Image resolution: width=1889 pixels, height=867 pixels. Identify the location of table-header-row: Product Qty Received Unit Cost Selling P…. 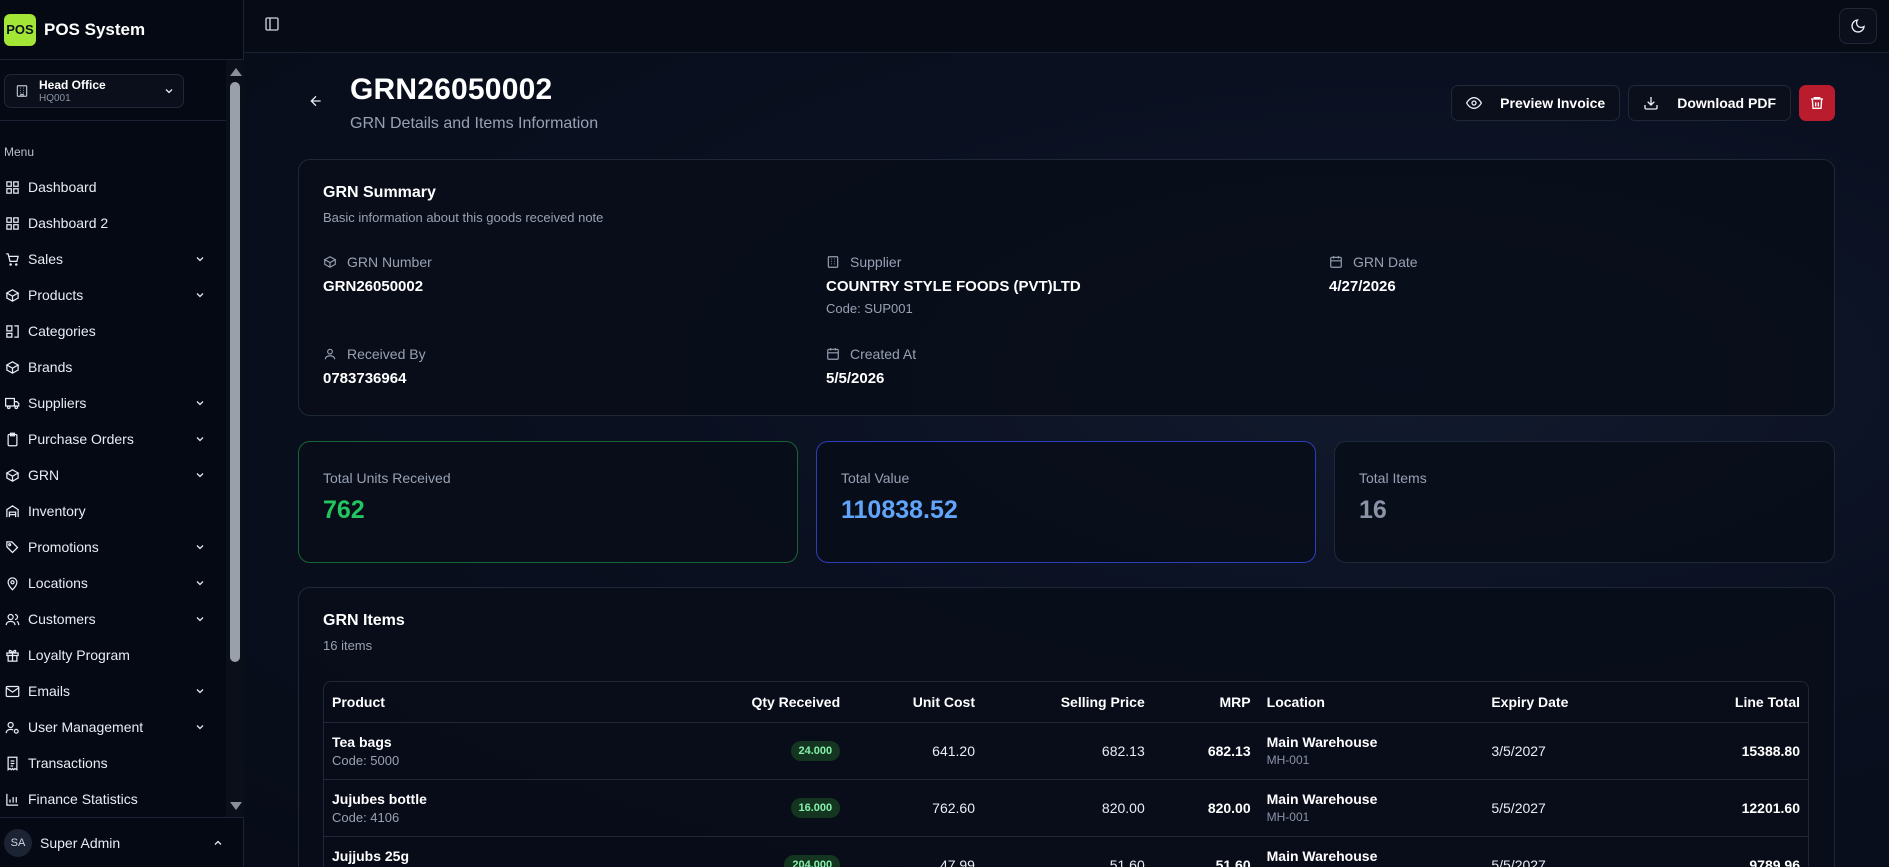
(1066, 702).